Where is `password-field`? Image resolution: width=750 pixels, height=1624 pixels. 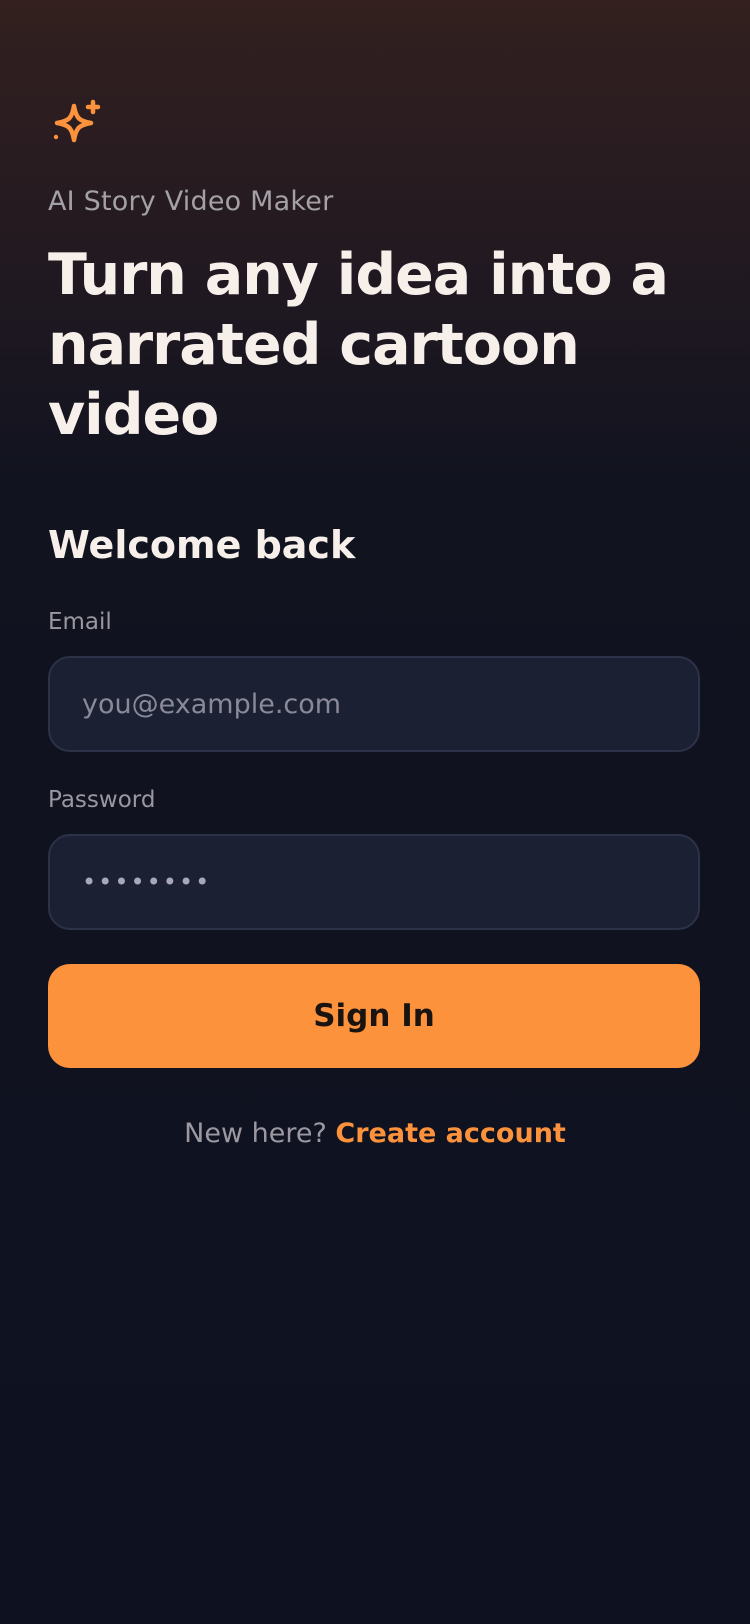 password-field is located at coordinates (374, 882).